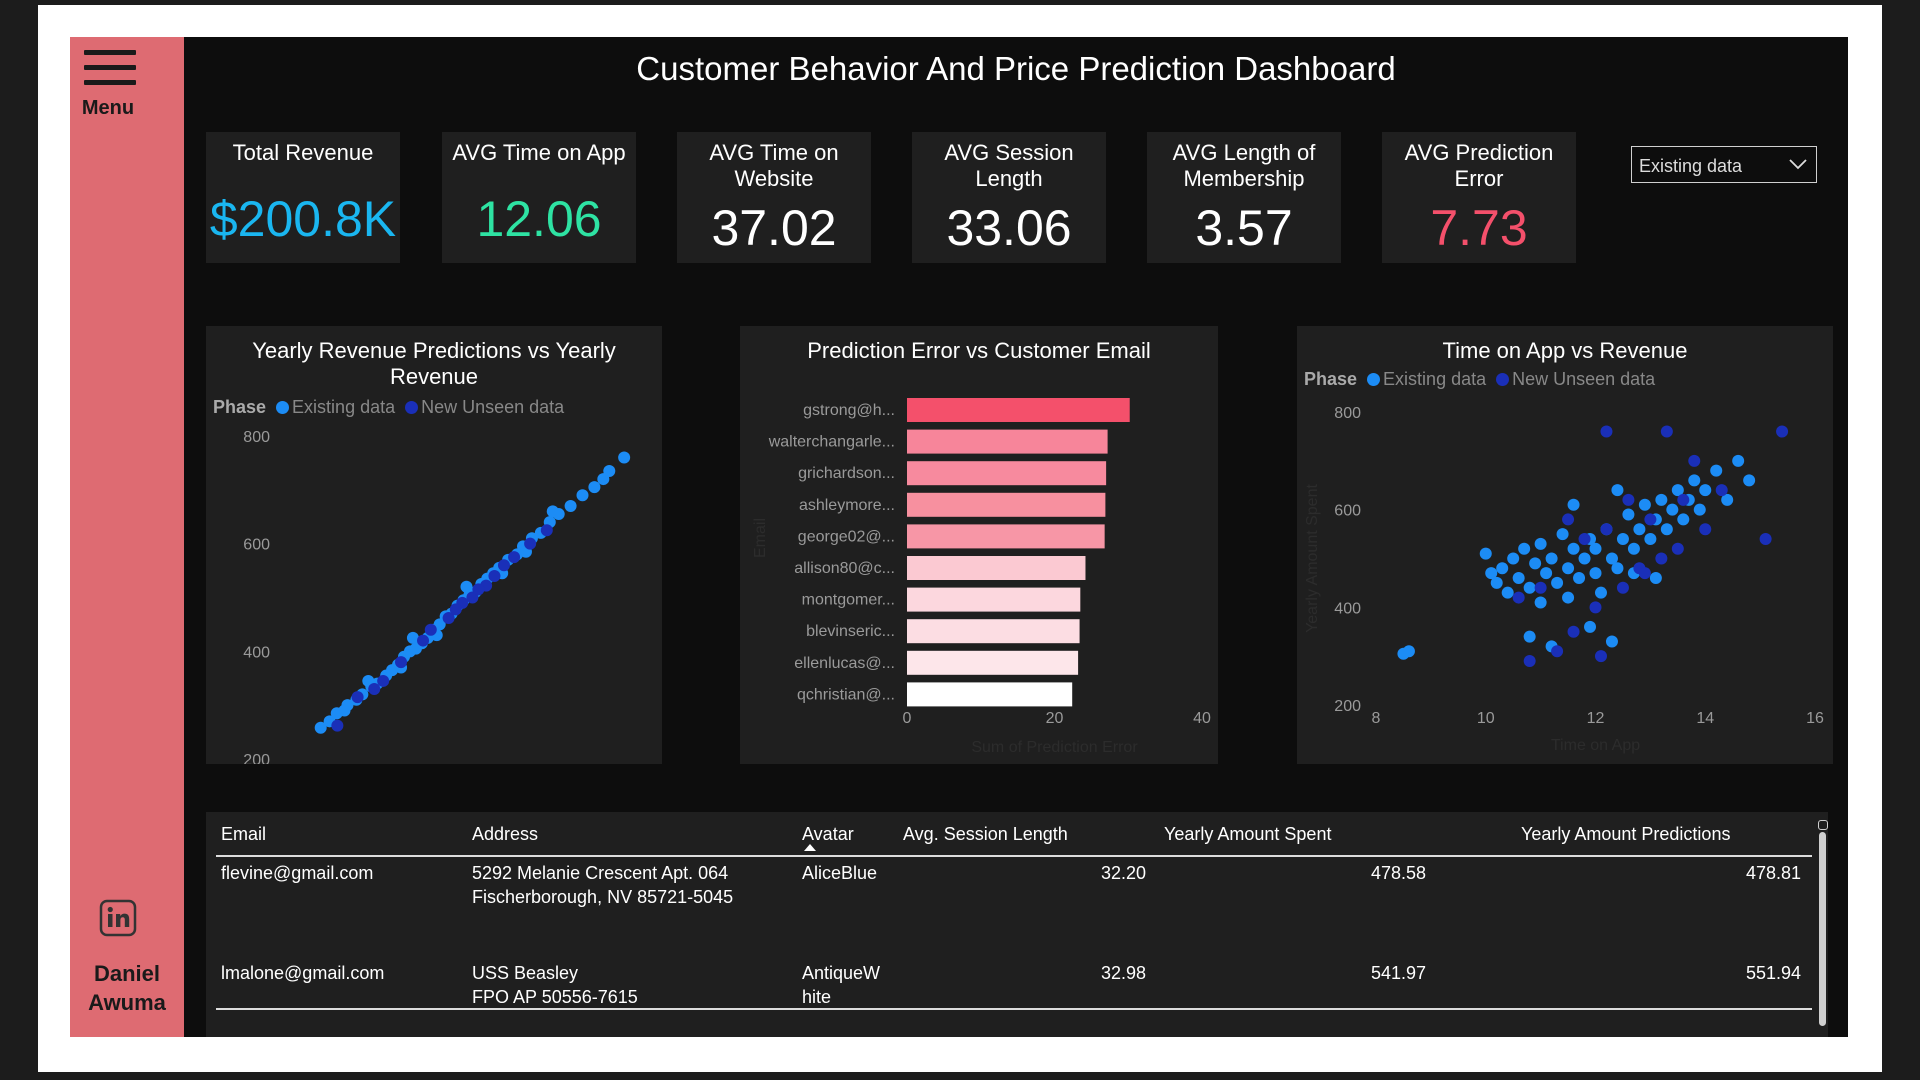 The width and height of the screenshot is (1920, 1080). What do you see at coordinates (1798, 164) in the screenshot?
I see `chevron-down-icon` at bounding box center [1798, 164].